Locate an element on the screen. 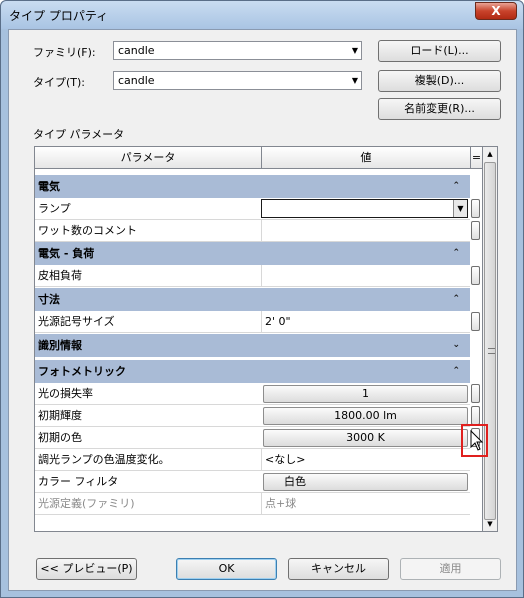 Image resolution: width=524 pixels, height=598 pixels. category-photometrics: フォトメトリック ⌃ is located at coordinates (252, 371).